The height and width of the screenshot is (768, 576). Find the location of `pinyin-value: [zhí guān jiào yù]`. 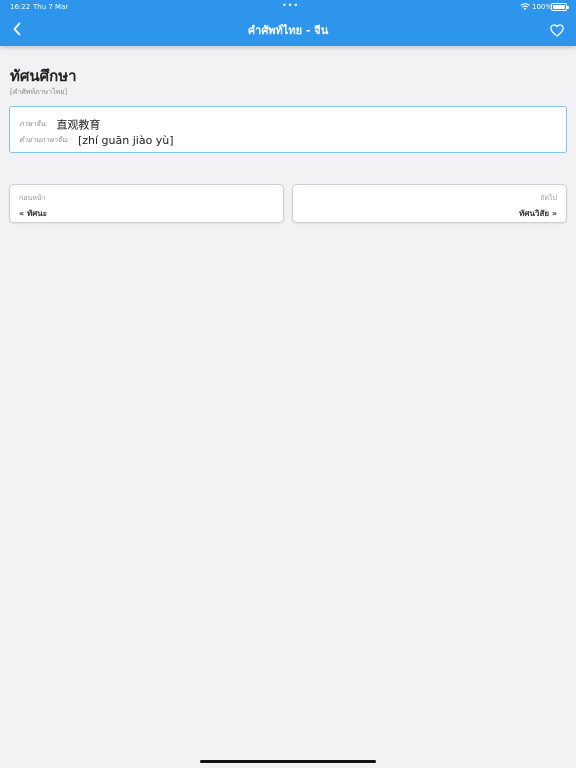

pinyin-value: [zhí guān jiào yù] is located at coordinates (125, 140).